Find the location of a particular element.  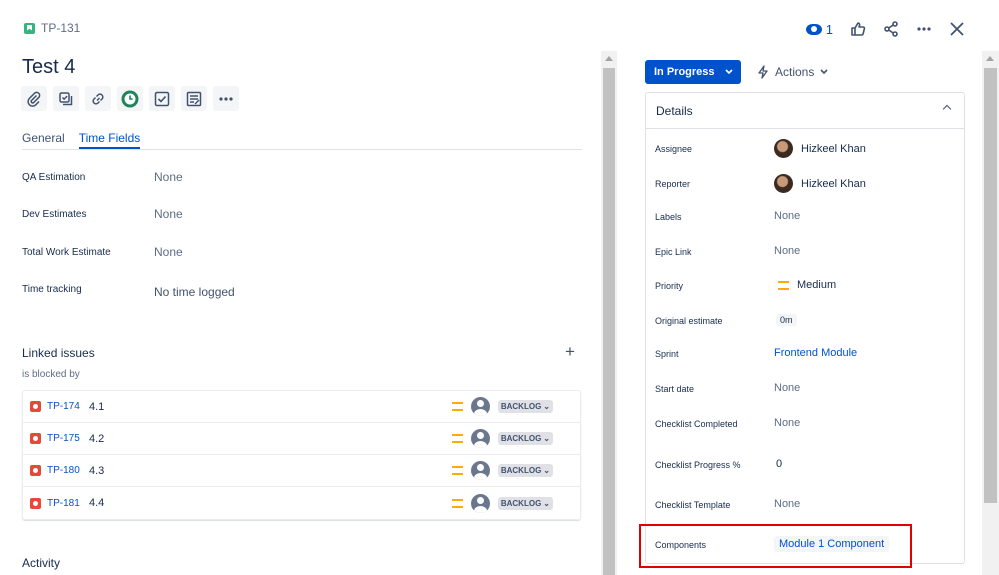

detail-label: Labels is located at coordinates (668, 217).